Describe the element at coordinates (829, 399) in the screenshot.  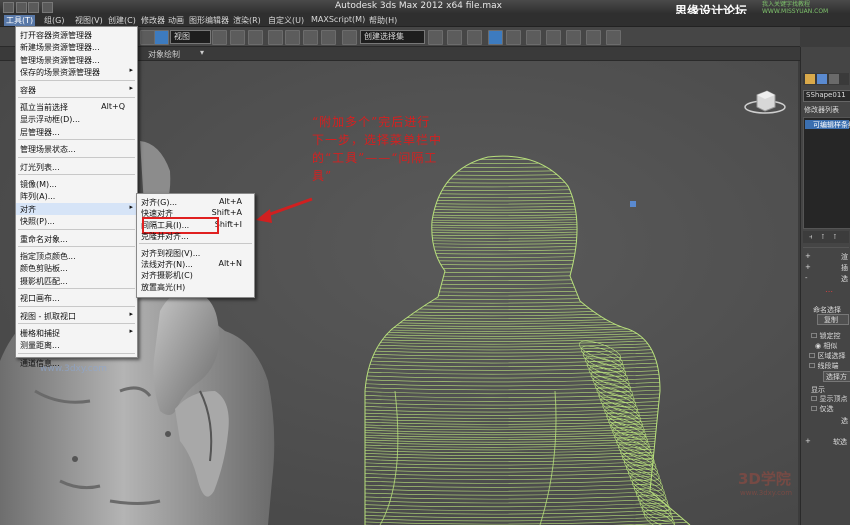
I see `show-vertex-checkbox: ☐ 显示顶点` at that location.